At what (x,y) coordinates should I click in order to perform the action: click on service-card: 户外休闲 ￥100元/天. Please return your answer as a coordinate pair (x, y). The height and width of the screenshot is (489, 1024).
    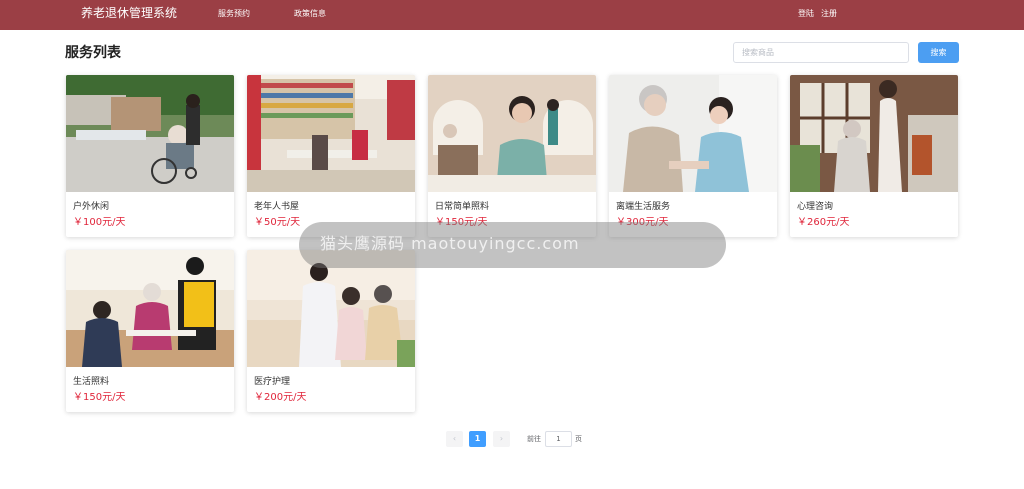
    Looking at the image, I should click on (150, 156).